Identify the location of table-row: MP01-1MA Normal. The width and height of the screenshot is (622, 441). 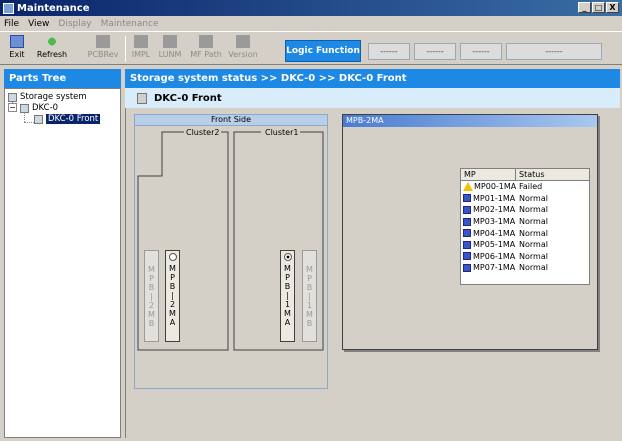
(525, 199).